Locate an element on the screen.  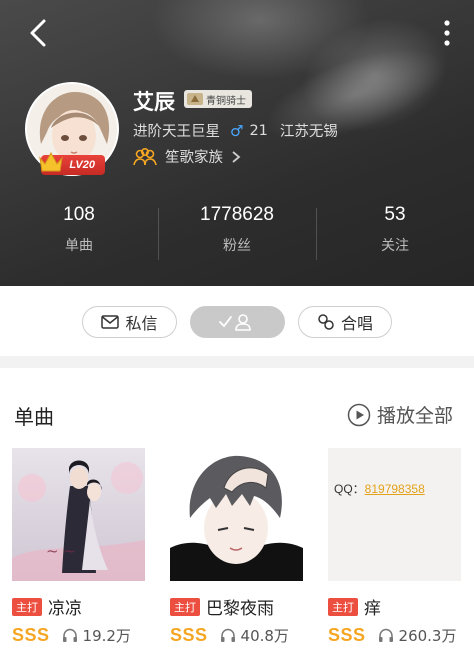
message-button: 私信 is located at coordinates (129, 322).